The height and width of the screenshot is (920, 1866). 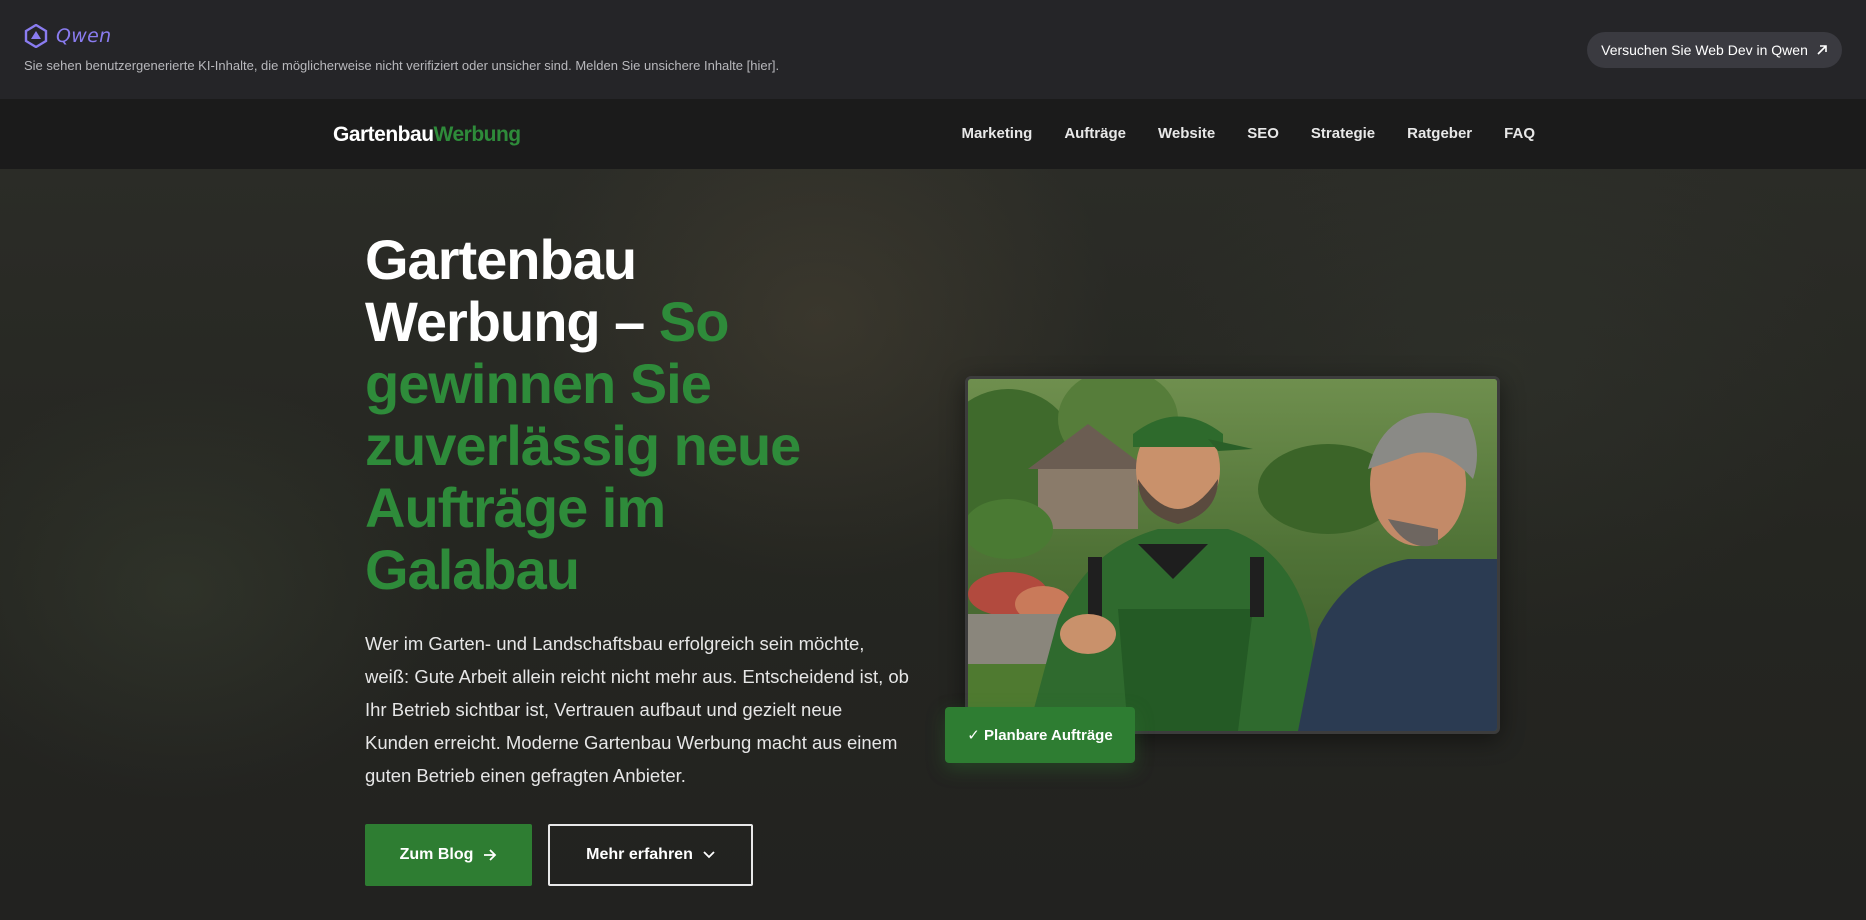 What do you see at coordinates (1040, 735) in the screenshot?
I see `planbare-auftraege-badge: ✓ Planbare Aufträge` at bounding box center [1040, 735].